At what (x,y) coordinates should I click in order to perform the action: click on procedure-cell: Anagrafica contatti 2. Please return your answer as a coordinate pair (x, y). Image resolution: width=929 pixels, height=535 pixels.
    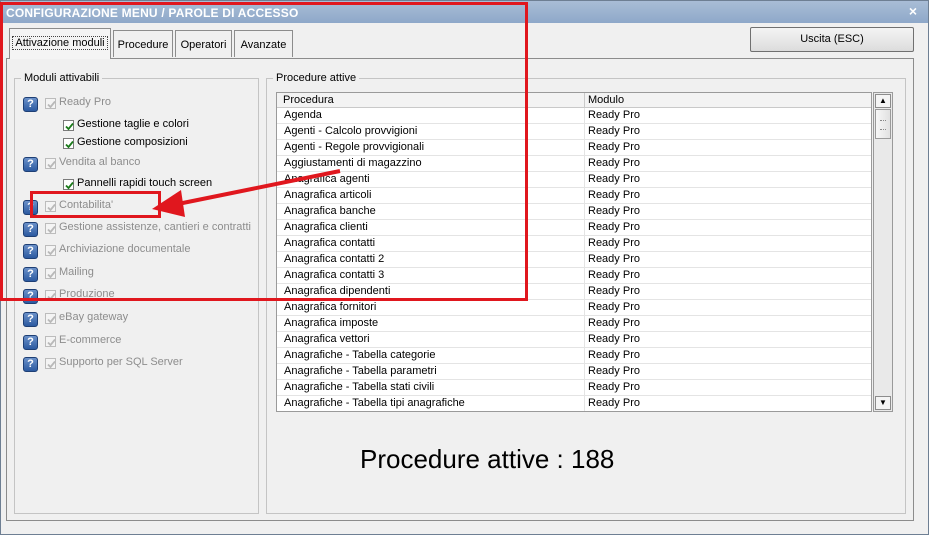
    Looking at the image, I should click on (431, 260).